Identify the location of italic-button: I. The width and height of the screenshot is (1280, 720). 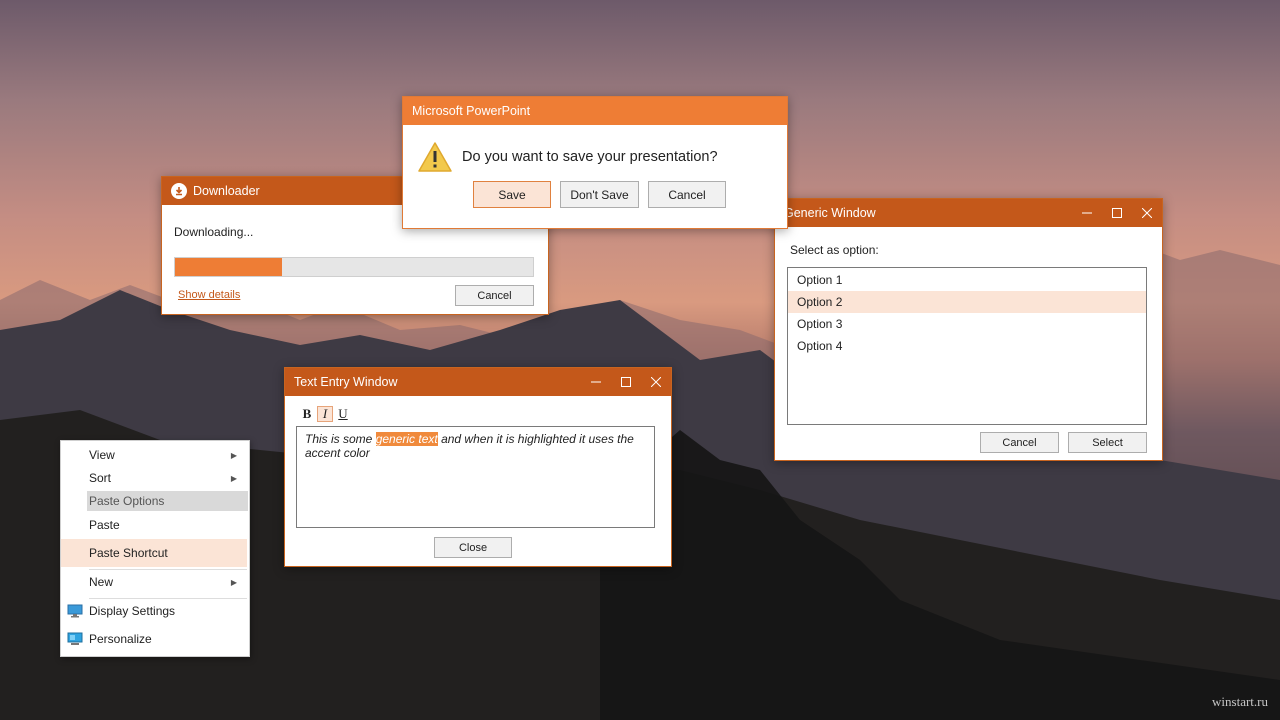
(325, 414).